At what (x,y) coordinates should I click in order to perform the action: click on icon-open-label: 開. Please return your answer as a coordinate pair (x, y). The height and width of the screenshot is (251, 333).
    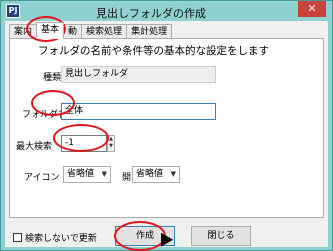
    Looking at the image, I should click on (127, 178).